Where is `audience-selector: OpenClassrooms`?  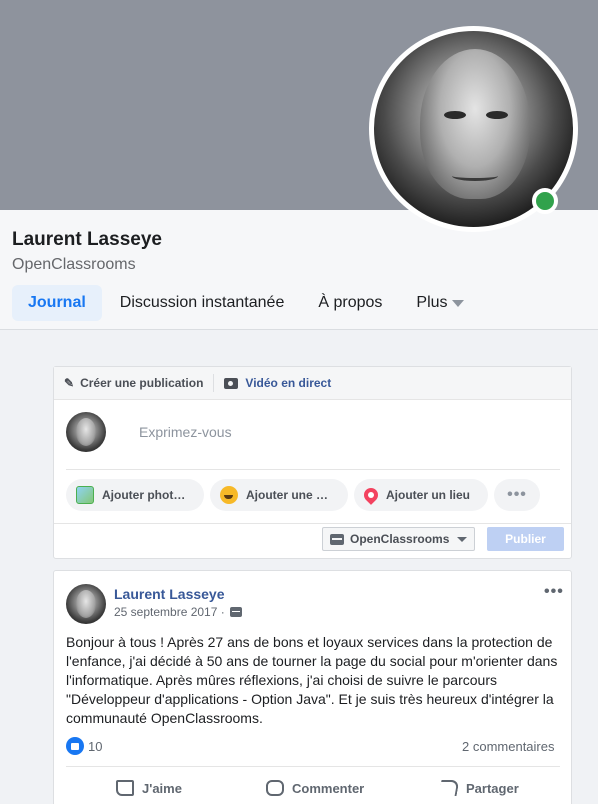 audience-selector: OpenClassrooms is located at coordinates (398, 539).